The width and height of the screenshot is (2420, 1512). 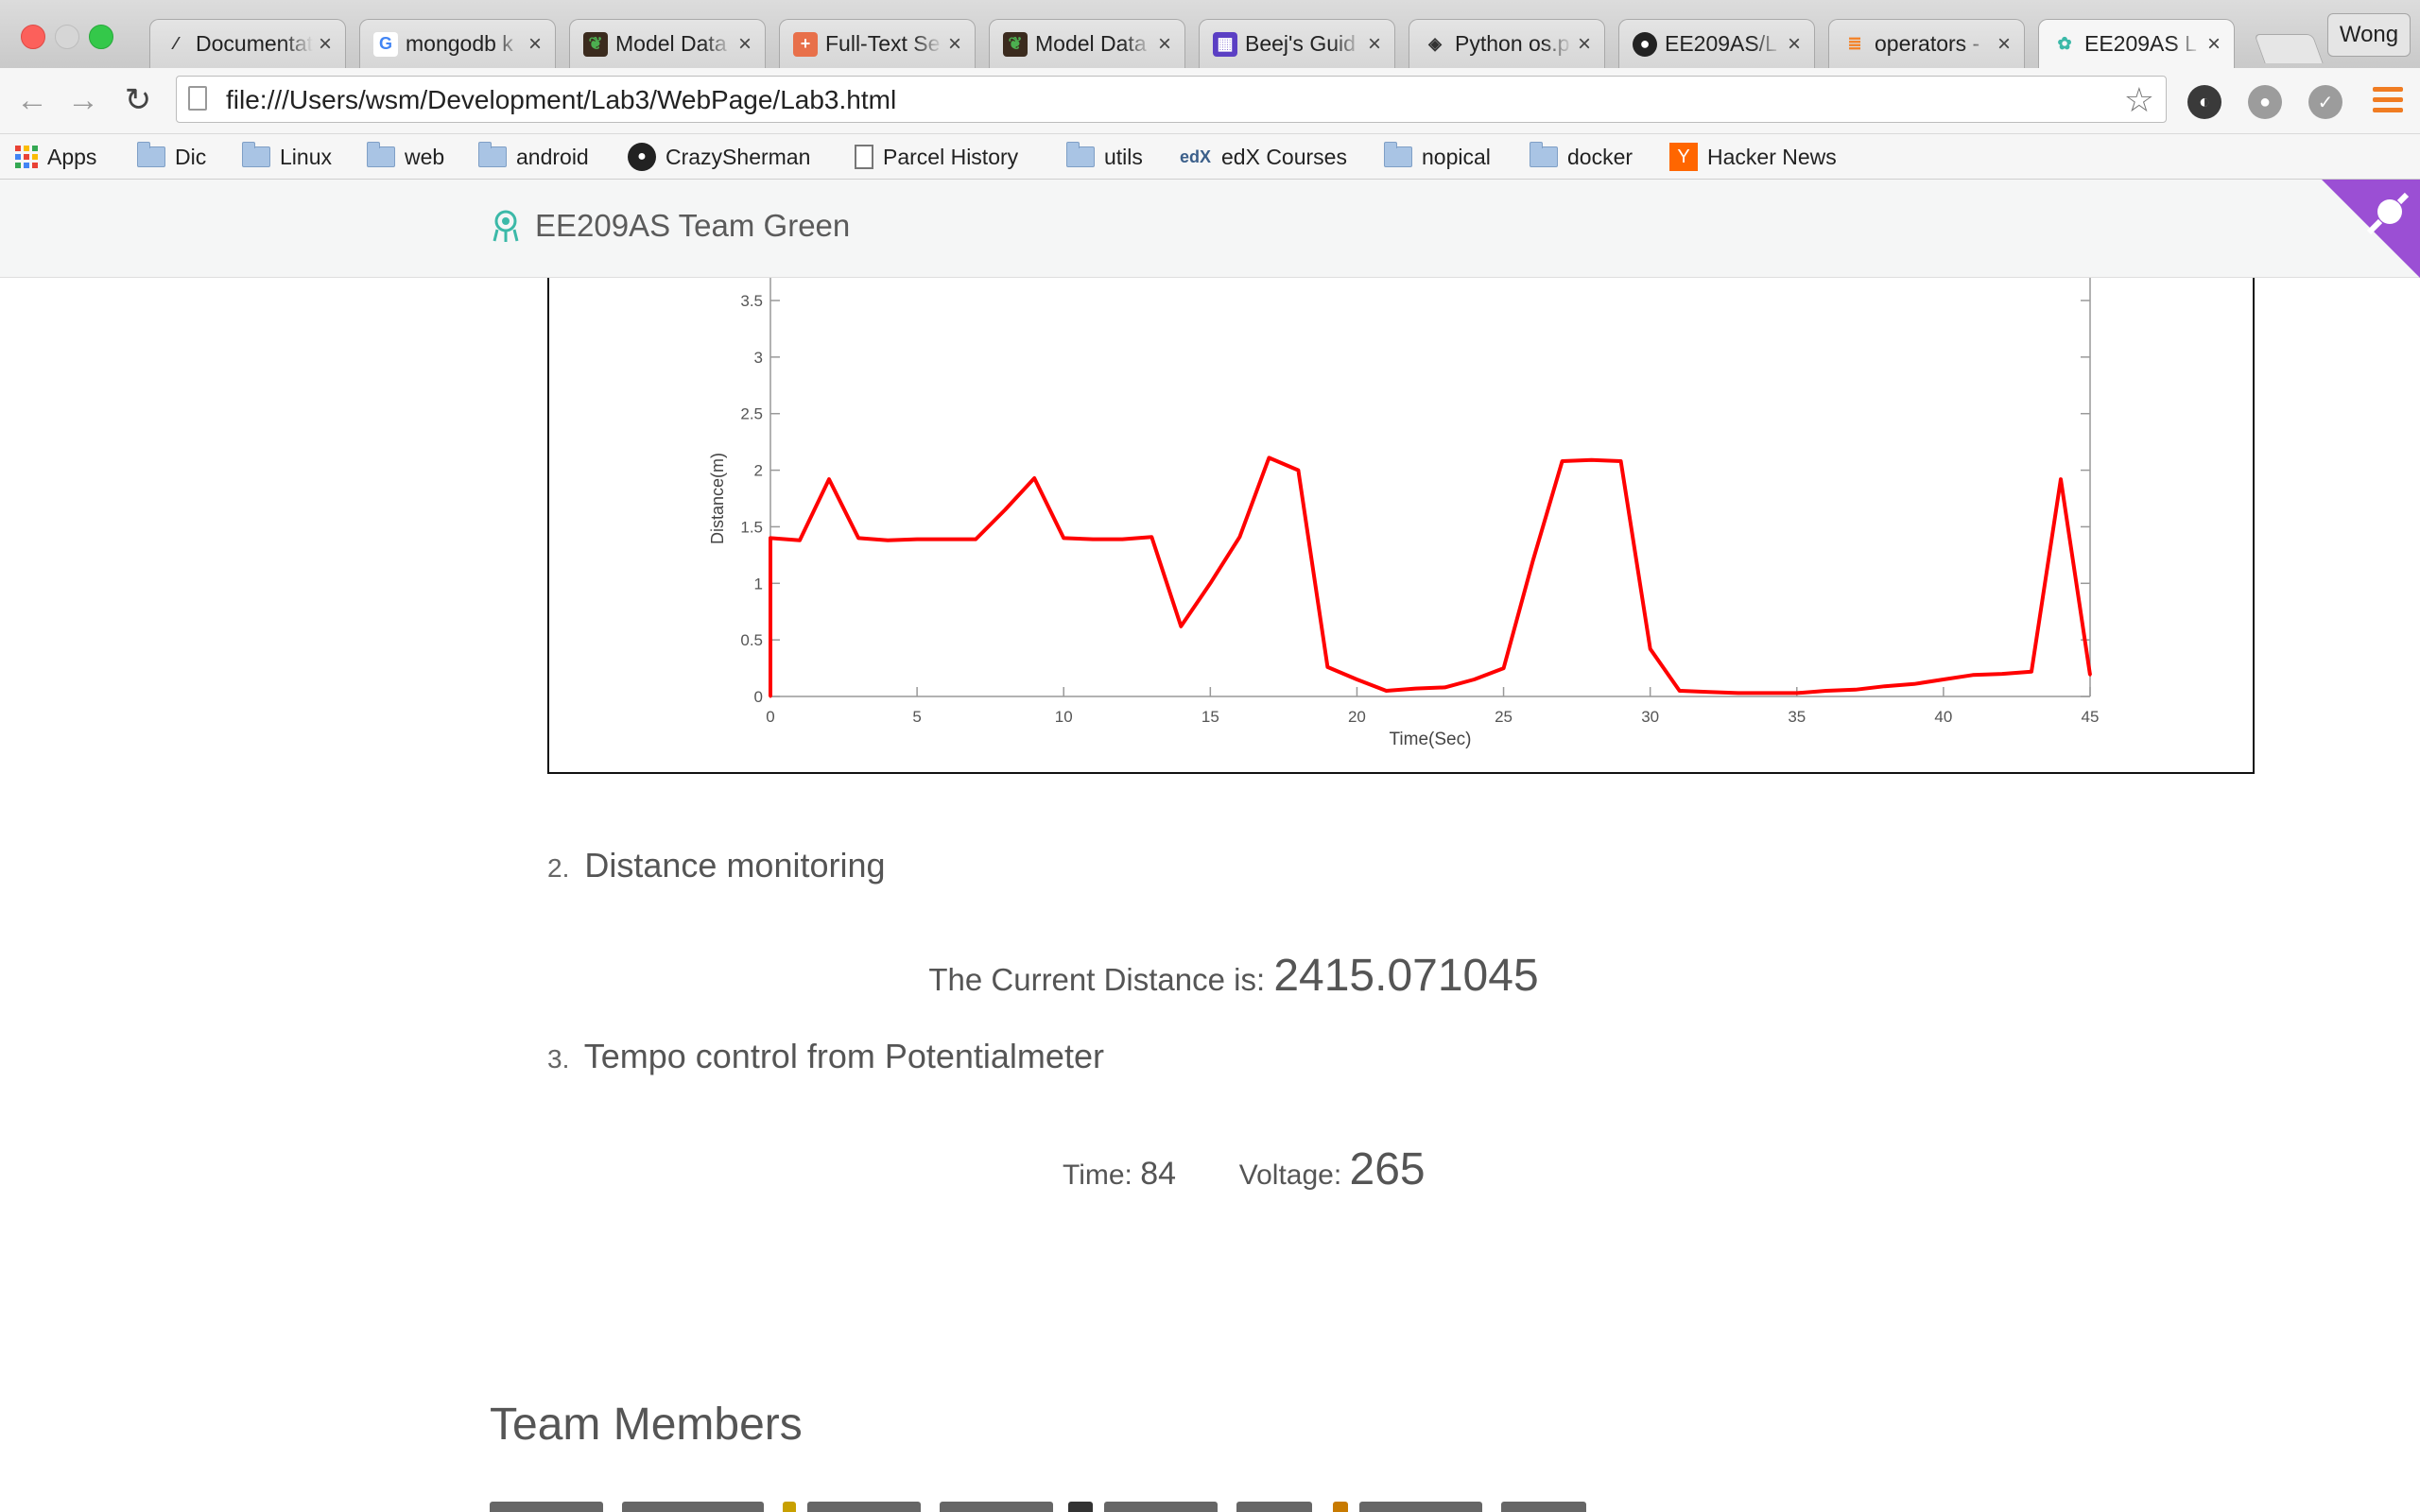 I want to click on apps-grid-icon, so click(x=26, y=157).